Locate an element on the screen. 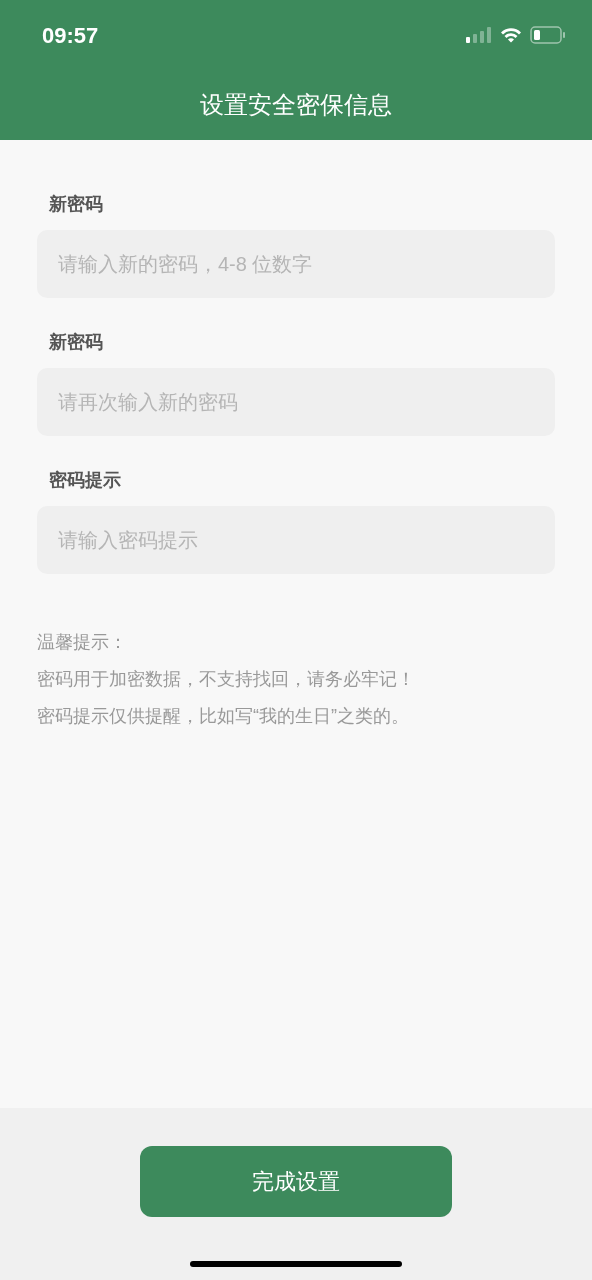 The width and height of the screenshot is (592, 1280). tip-text: 密码提示仅供提醒，比如写“我的生日”之类的。 is located at coordinates (223, 716).